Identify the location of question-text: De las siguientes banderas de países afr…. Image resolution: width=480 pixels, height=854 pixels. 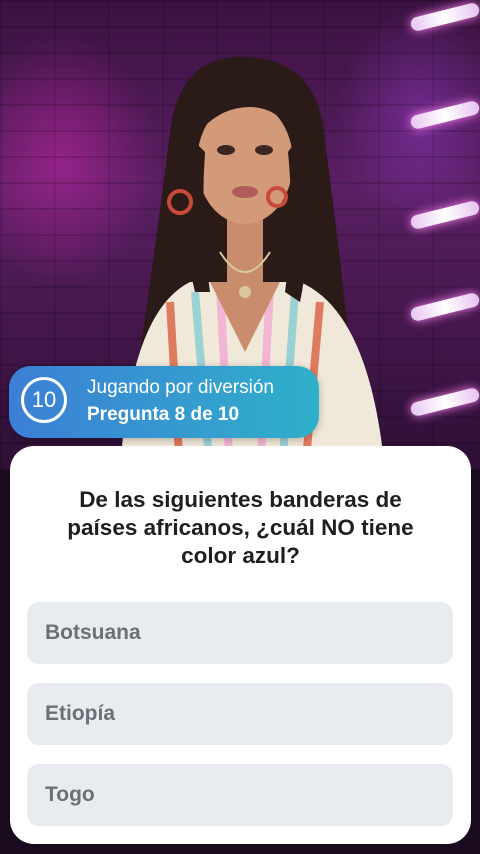
(240, 527).